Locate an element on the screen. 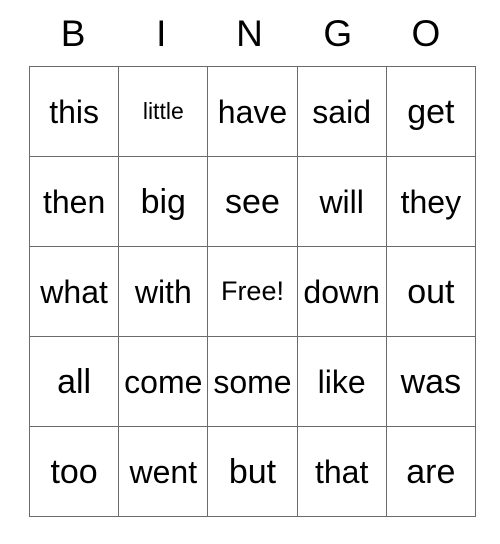 This screenshot has height=544, width=500. bingo-cell-free: Free! is located at coordinates (252, 291).